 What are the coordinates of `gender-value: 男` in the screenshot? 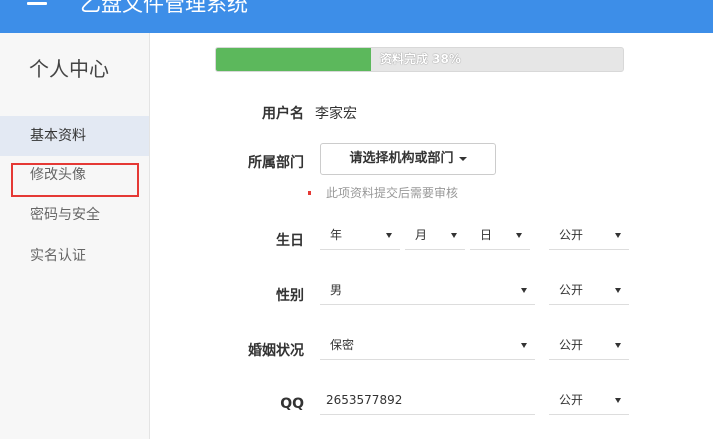 It's located at (336, 290).